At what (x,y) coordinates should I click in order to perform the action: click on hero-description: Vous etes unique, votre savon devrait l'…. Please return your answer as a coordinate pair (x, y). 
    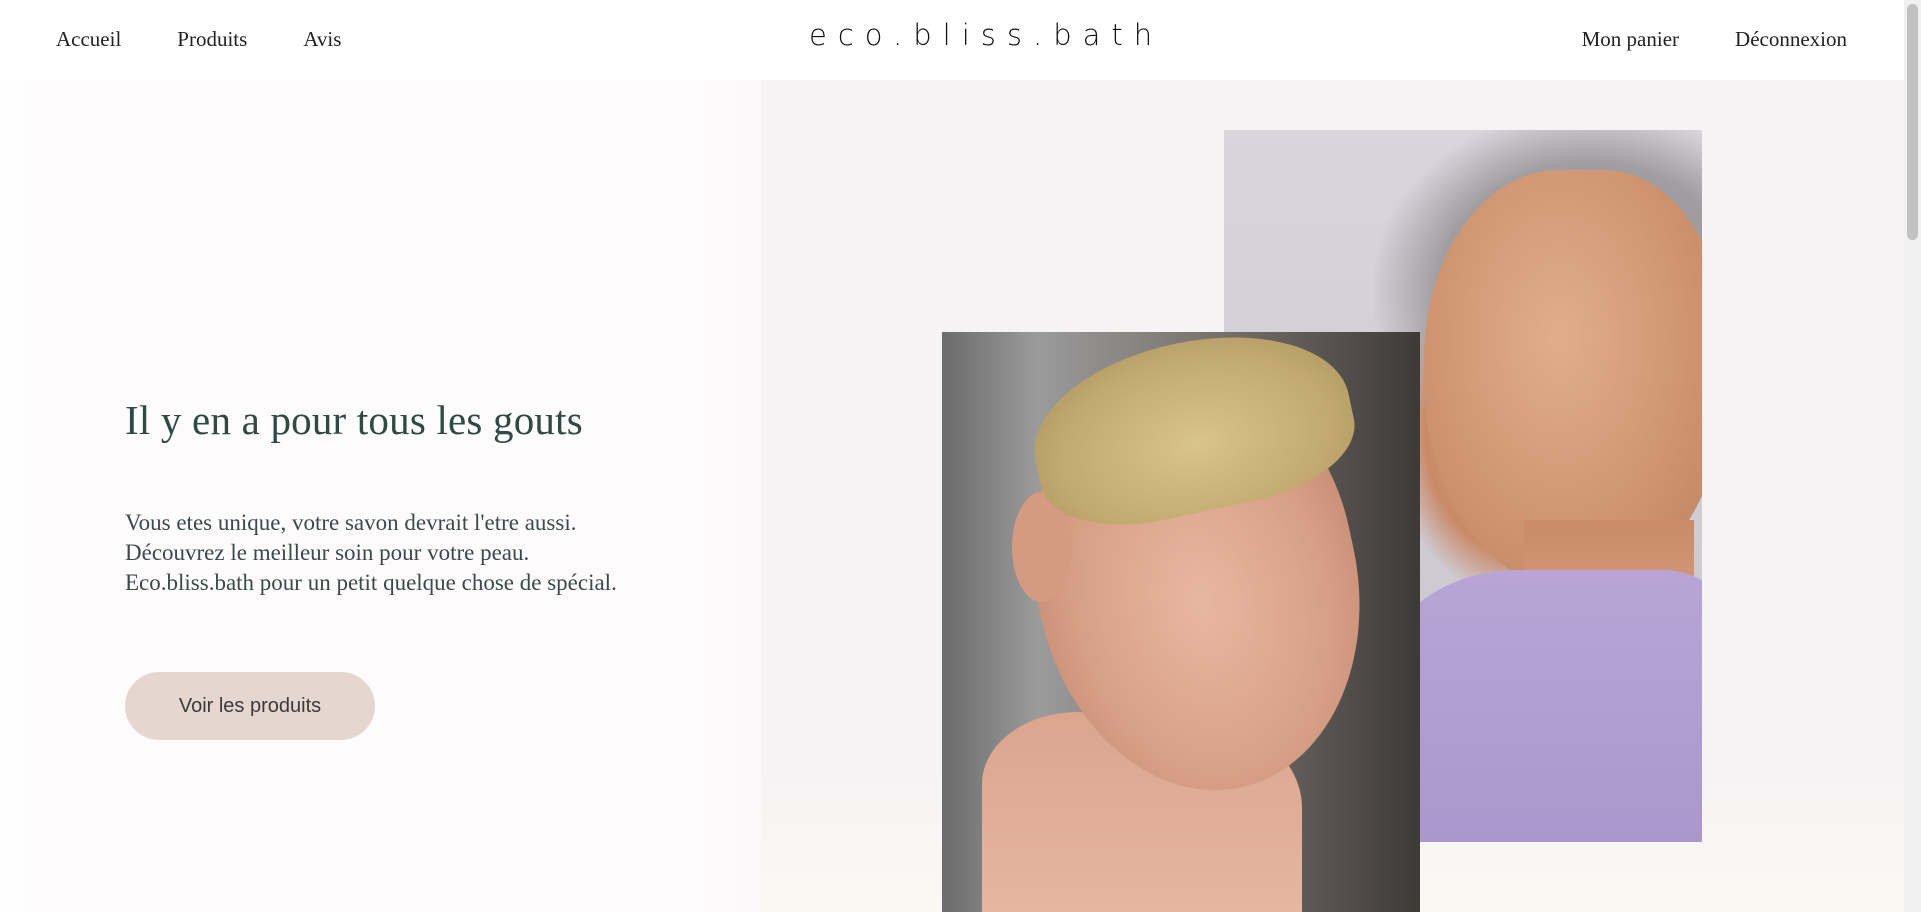
    Looking at the image, I should click on (371, 553).